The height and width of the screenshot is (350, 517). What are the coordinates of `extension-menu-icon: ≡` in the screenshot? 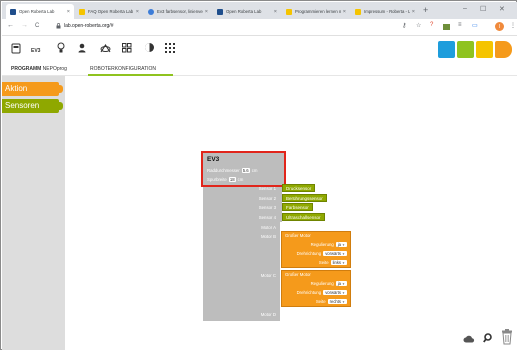 It's located at (460, 25).